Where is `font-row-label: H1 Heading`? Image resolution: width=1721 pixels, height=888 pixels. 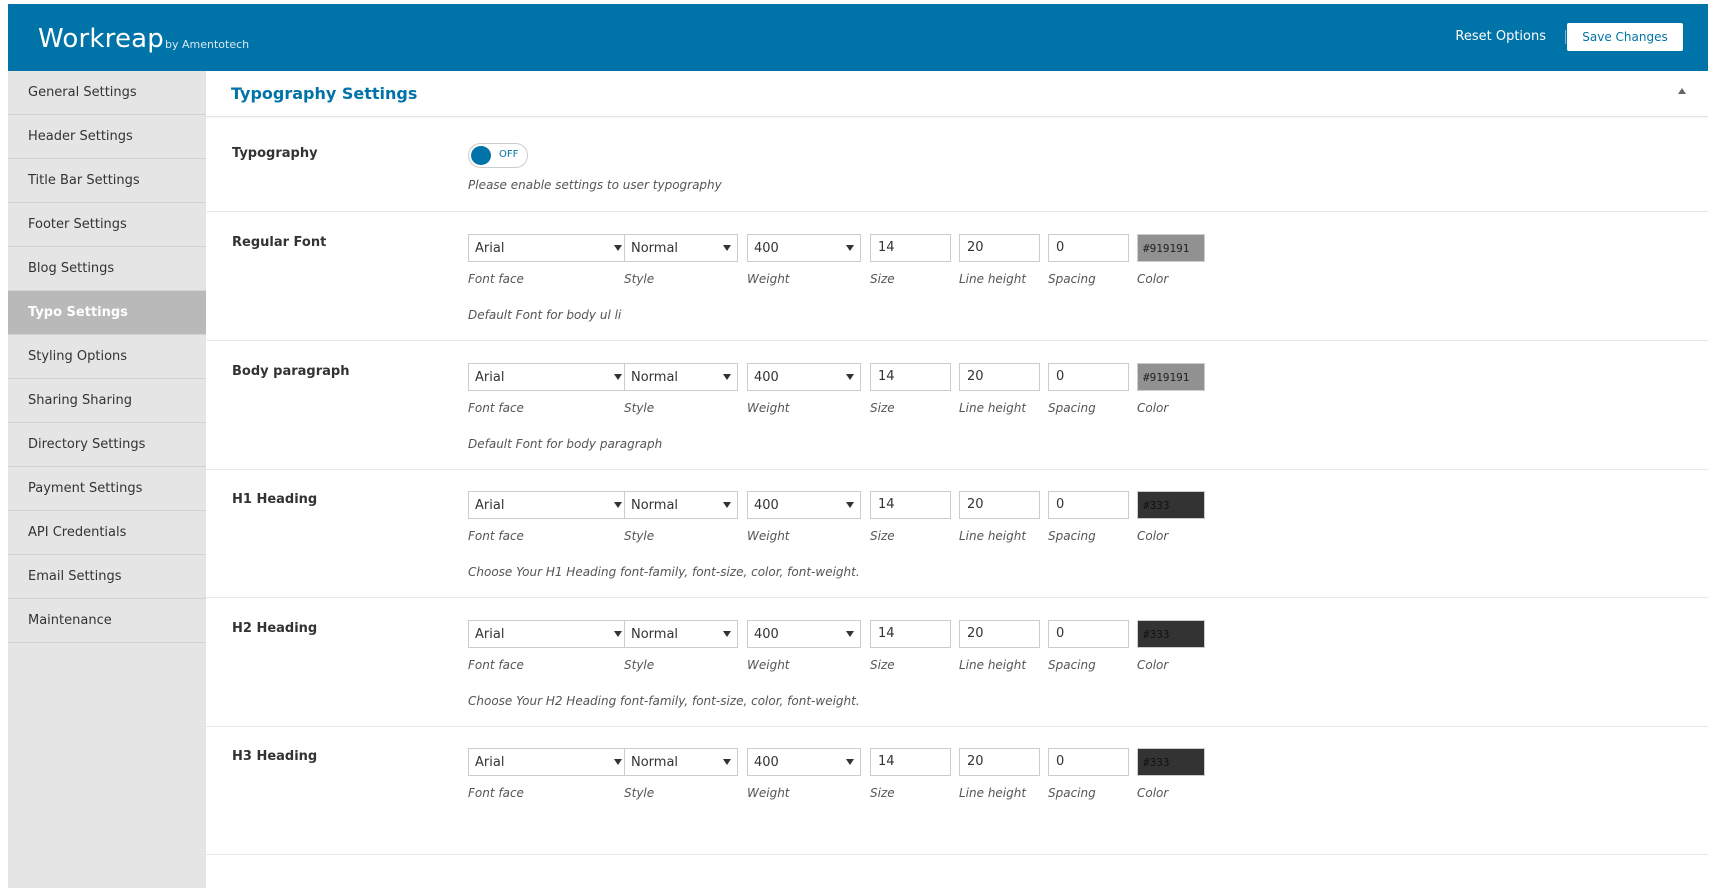 font-row-label: H1 Heading is located at coordinates (275, 499).